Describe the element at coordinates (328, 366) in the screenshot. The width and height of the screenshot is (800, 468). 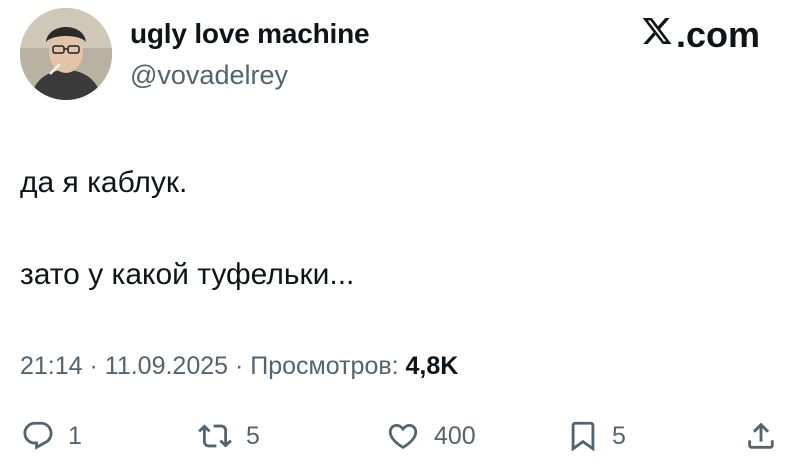
I see `views-label: Просмотров:` at that location.